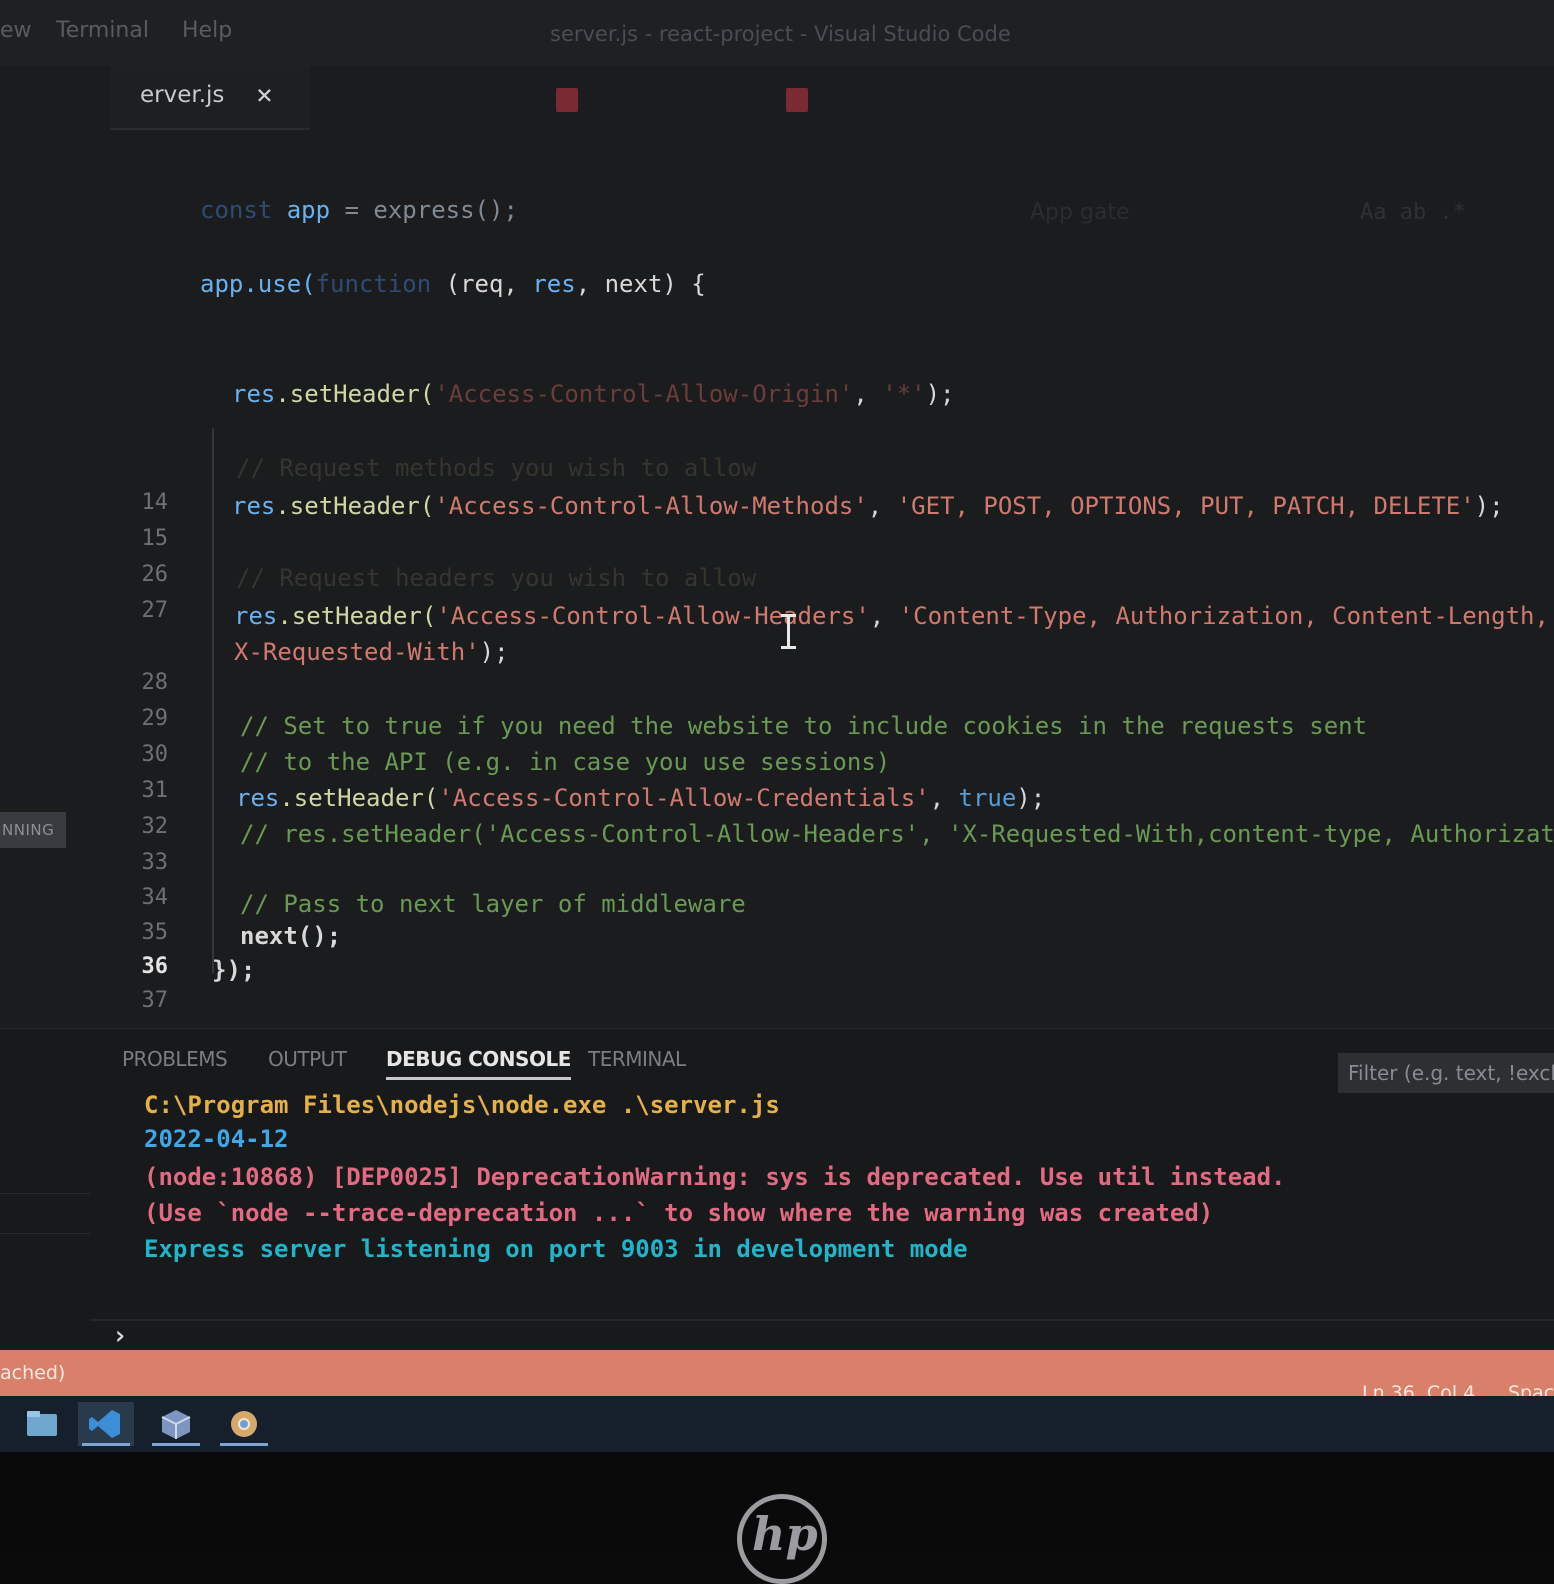 The image size is (1554, 1584). Describe the element at coordinates (102, 30) in the screenshot. I see `menu-terminal: Terminal` at that location.